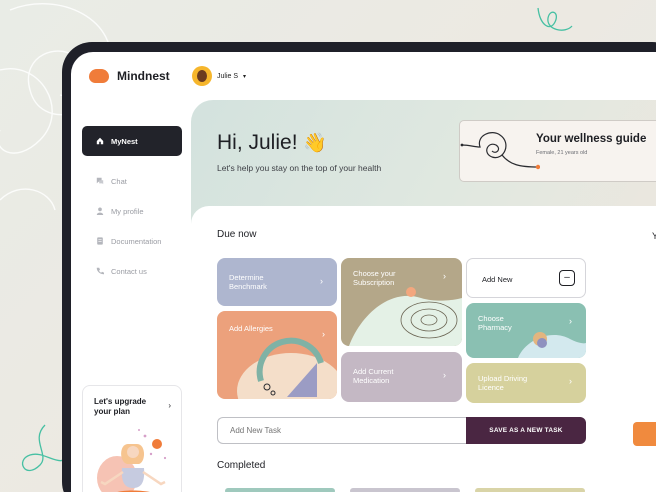 The width and height of the screenshot is (656, 492). I want to click on sidebar-item-documentation: Documentation, so click(132, 241).